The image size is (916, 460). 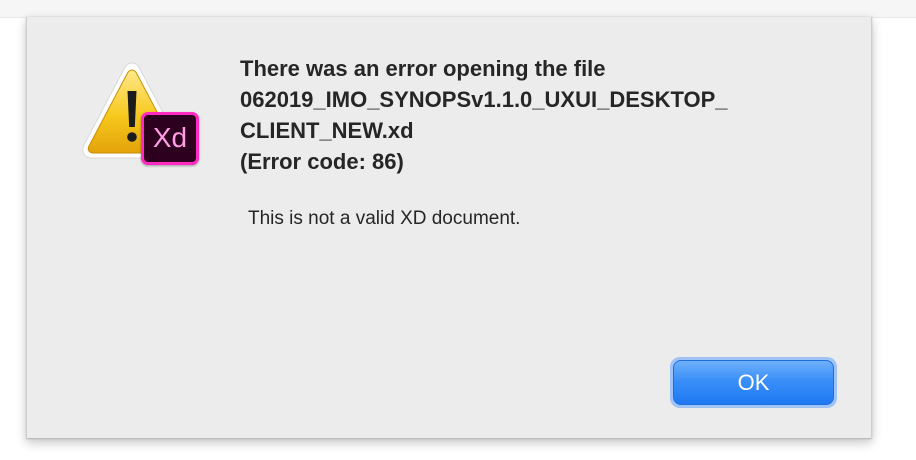 What do you see at coordinates (458, 9) in the screenshot?
I see `background-window-strip` at bounding box center [458, 9].